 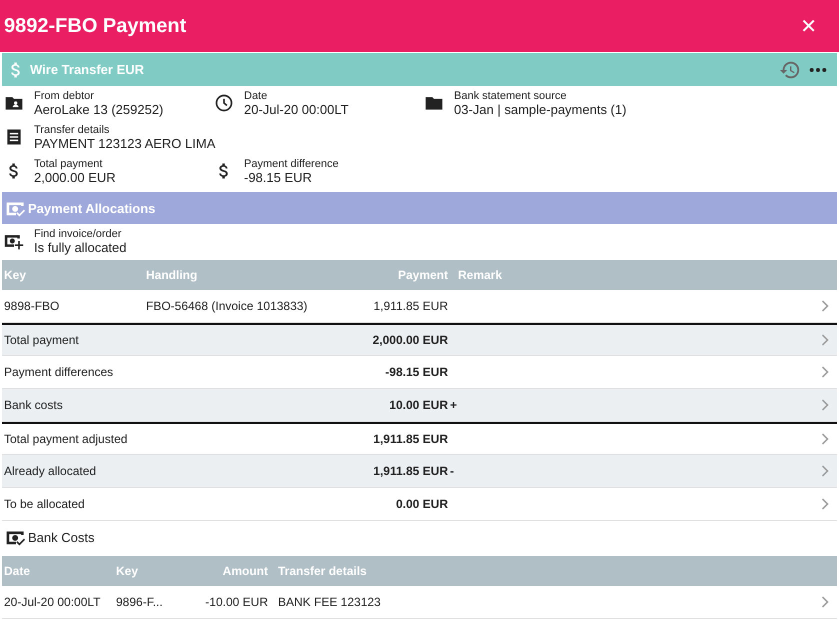 I want to click on table-cell-text: 1,911.85 EUR, so click(x=410, y=306).